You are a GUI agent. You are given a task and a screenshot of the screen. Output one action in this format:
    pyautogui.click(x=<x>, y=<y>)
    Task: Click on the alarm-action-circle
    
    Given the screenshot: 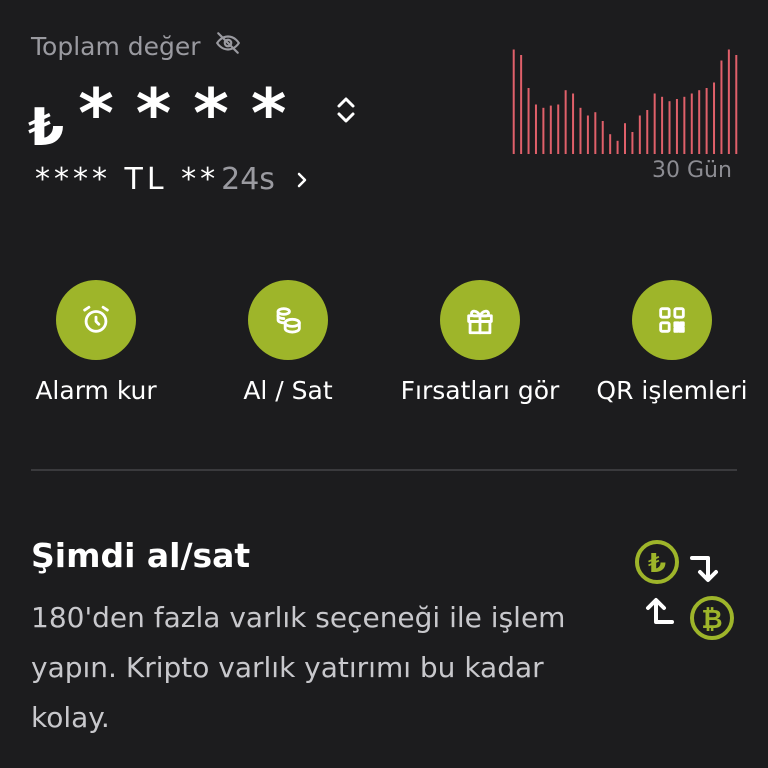 What is the action you would take?
    pyautogui.click(x=96, y=320)
    